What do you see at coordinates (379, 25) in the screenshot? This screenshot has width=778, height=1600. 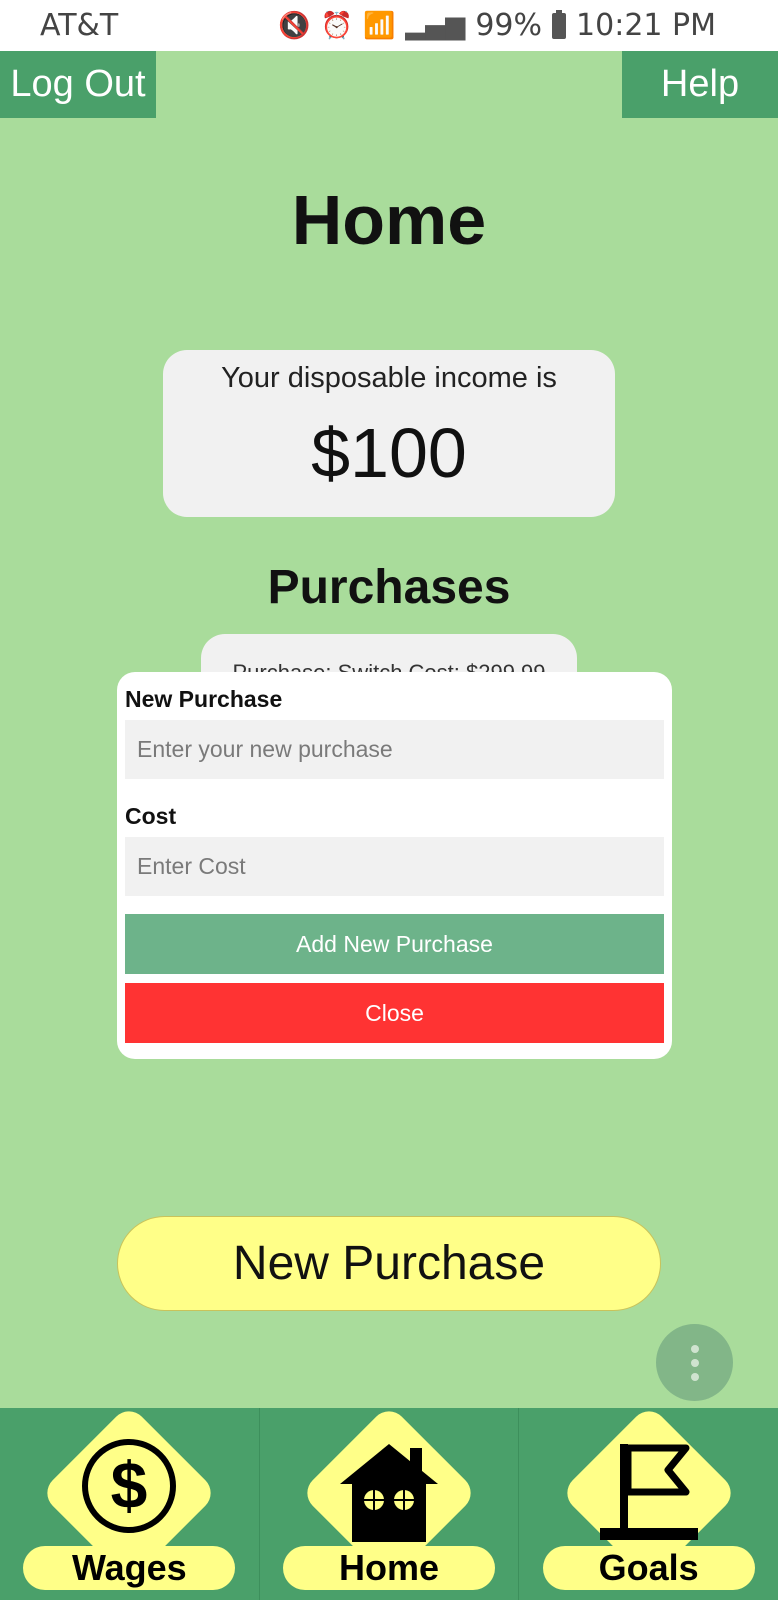 I see `wifi-icon: 📶` at bounding box center [379, 25].